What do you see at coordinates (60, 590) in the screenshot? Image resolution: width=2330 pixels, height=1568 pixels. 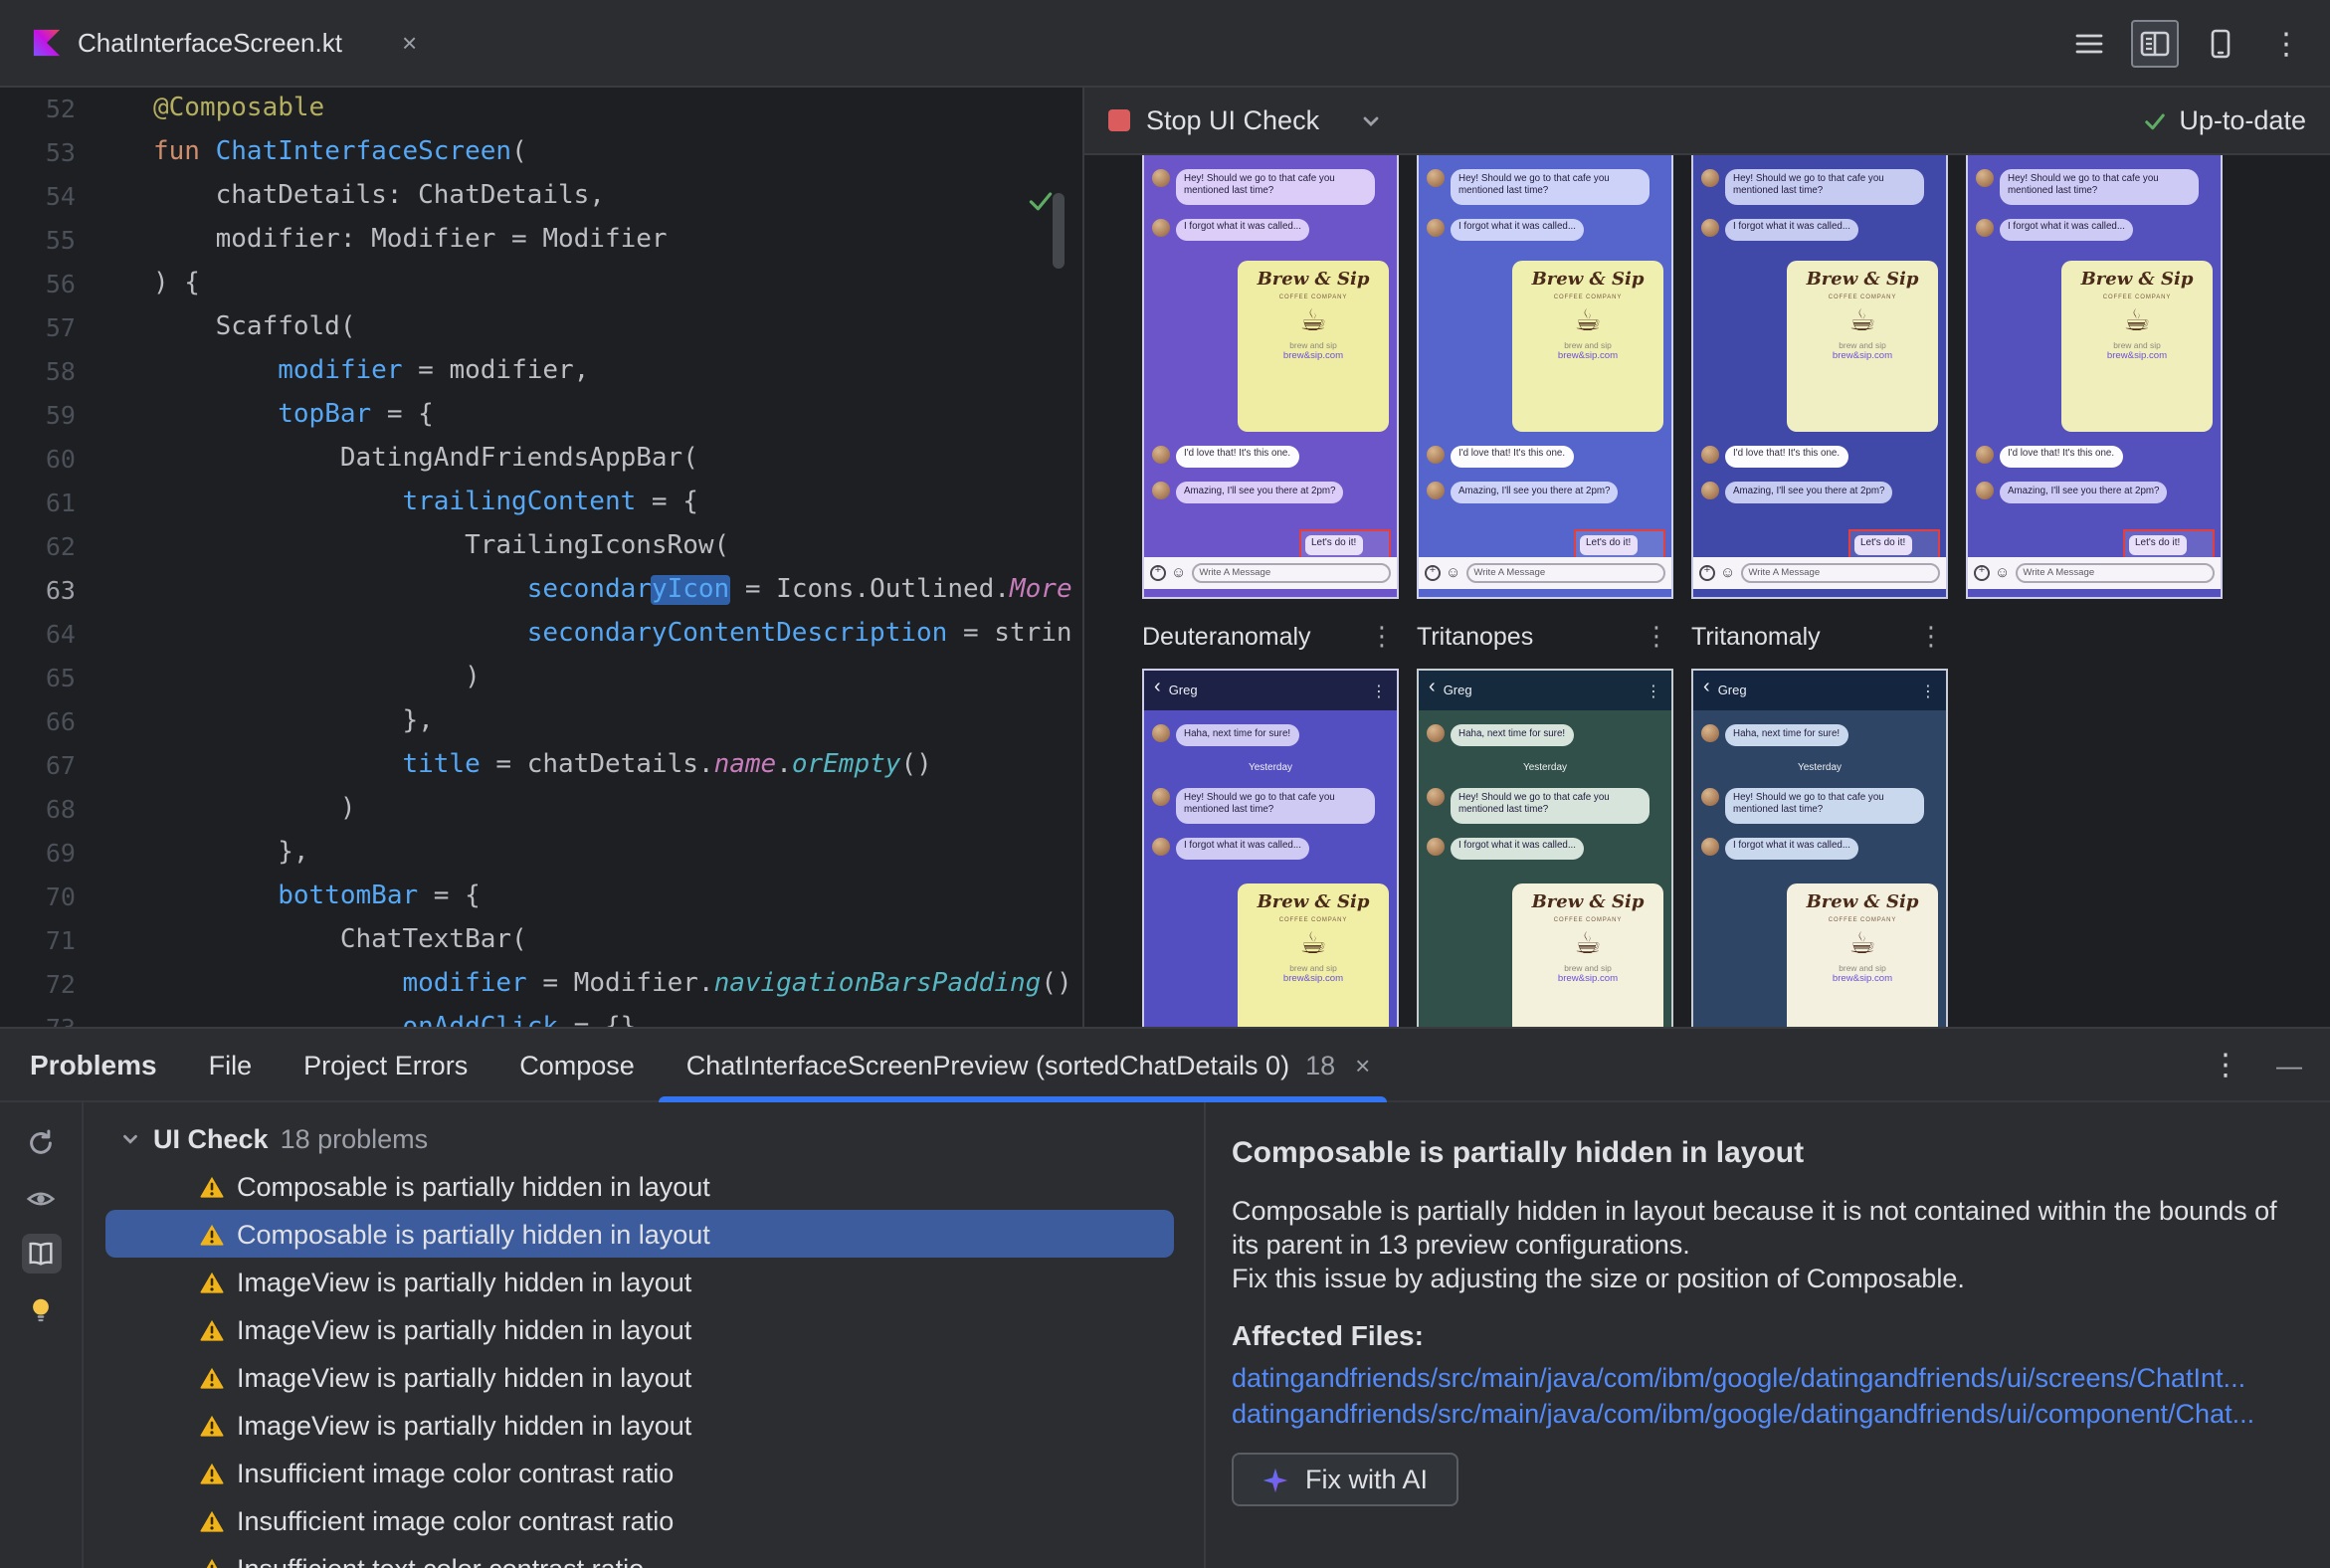 I see `line-number: 63` at bounding box center [60, 590].